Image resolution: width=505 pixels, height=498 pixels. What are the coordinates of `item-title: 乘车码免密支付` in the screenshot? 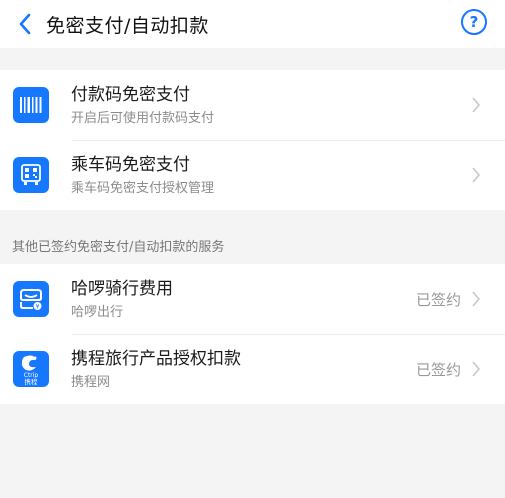 It's located at (130, 164).